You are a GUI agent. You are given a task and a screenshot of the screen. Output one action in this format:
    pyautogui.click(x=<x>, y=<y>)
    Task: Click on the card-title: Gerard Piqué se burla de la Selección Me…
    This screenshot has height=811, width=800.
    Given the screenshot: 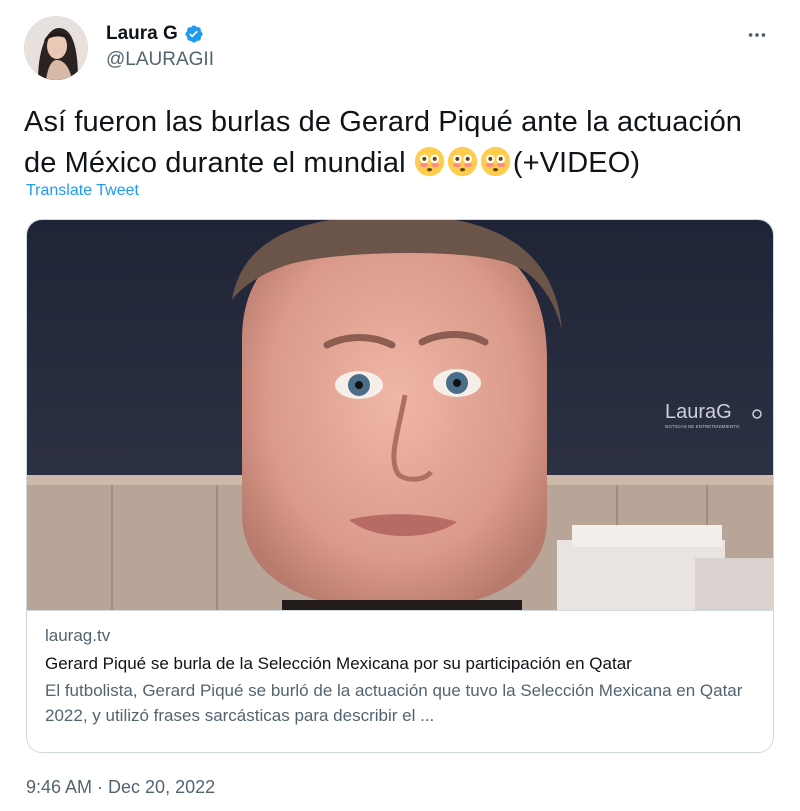 What is the action you would take?
    pyautogui.click(x=338, y=663)
    